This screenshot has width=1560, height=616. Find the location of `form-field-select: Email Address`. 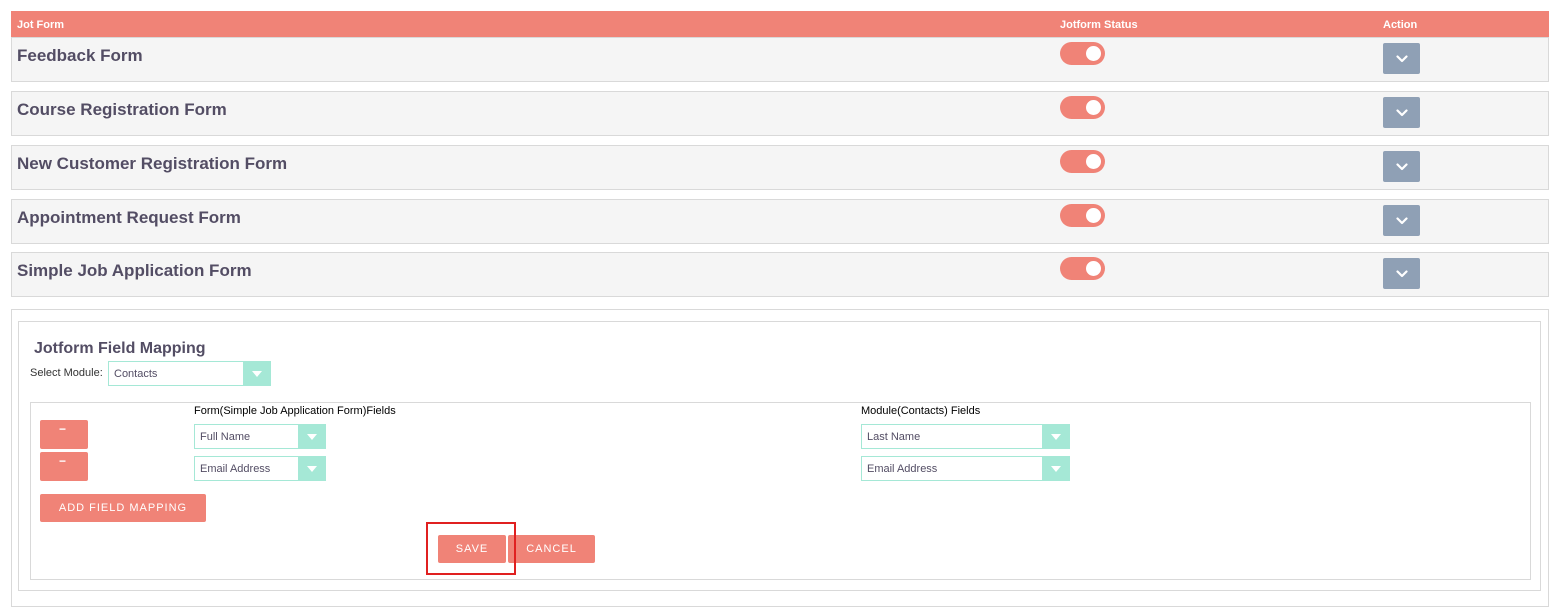

form-field-select: Email Address is located at coordinates (260, 468).